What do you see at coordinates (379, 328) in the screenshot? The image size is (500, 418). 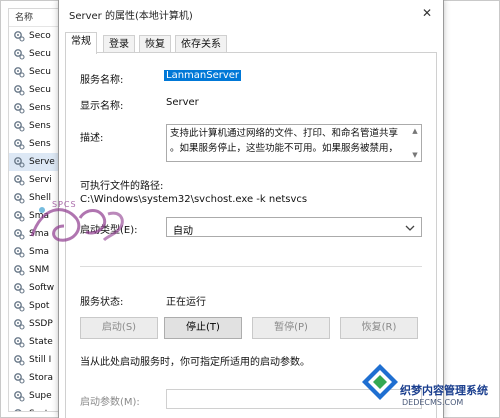 I see `resume-button: 恢复(R)` at bounding box center [379, 328].